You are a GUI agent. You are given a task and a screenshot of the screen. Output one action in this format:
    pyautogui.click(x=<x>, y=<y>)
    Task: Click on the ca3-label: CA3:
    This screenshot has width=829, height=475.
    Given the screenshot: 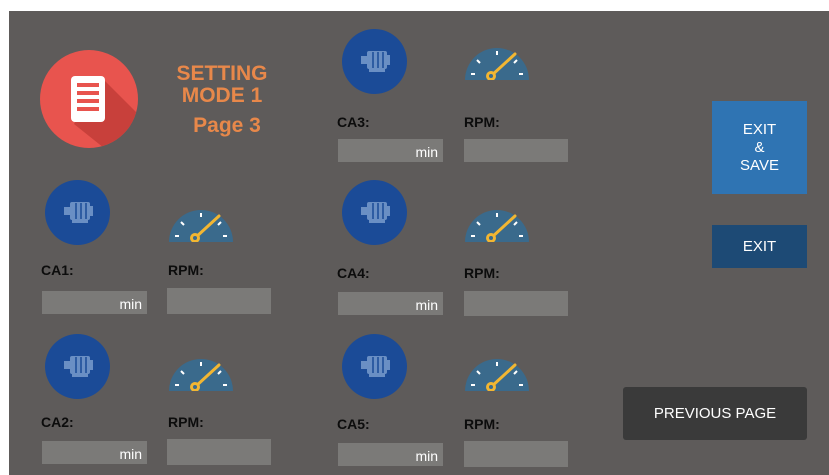 What is the action you would take?
    pyautogui.click(x=353, y=122)
    